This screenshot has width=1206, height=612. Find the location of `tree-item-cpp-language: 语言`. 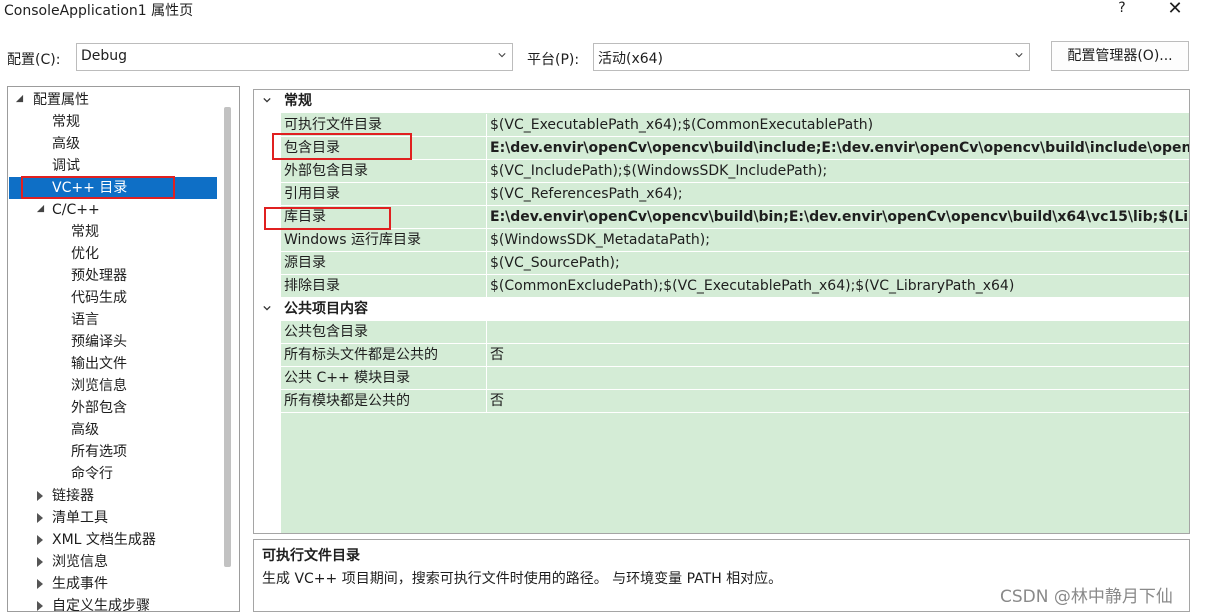

tree-item-cpp-language: 语言 is located at coordinates (85, 320).